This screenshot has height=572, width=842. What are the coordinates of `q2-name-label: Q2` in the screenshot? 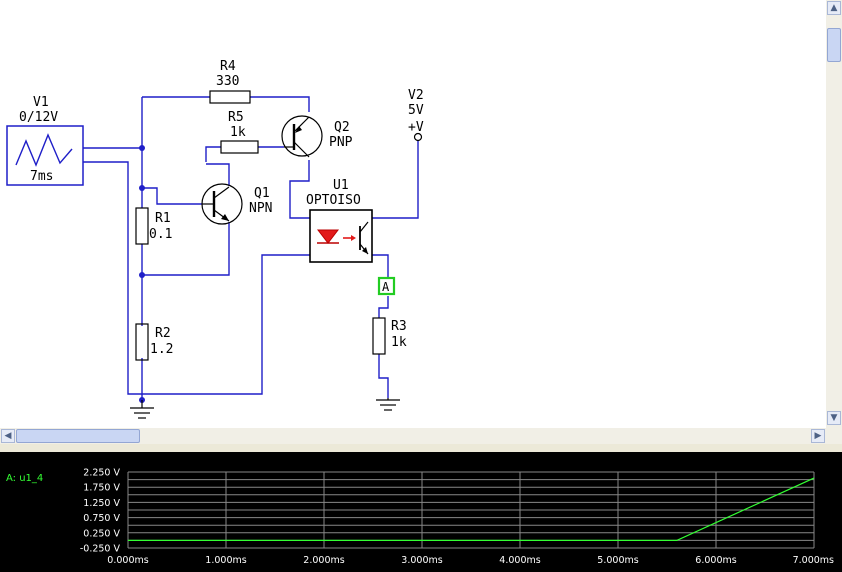 It's located at (342, 127).